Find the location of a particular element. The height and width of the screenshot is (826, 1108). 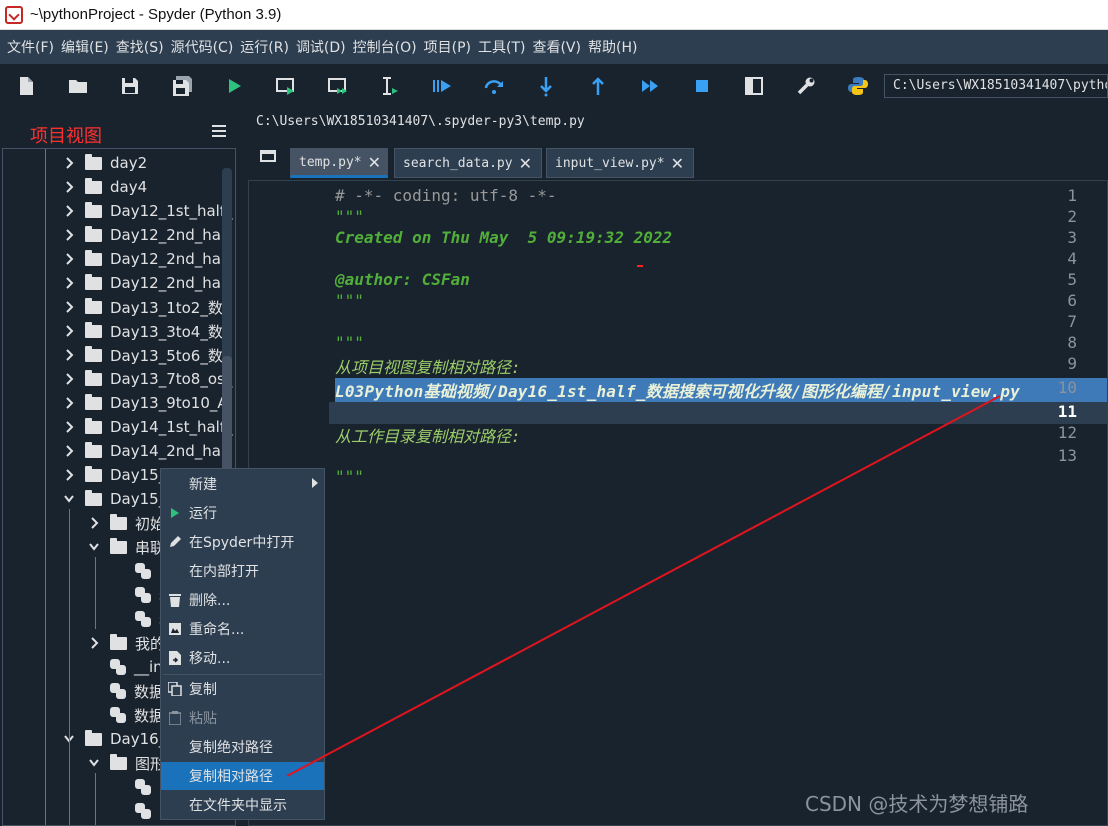

step-return-icon is located at coordinates (598, 86).